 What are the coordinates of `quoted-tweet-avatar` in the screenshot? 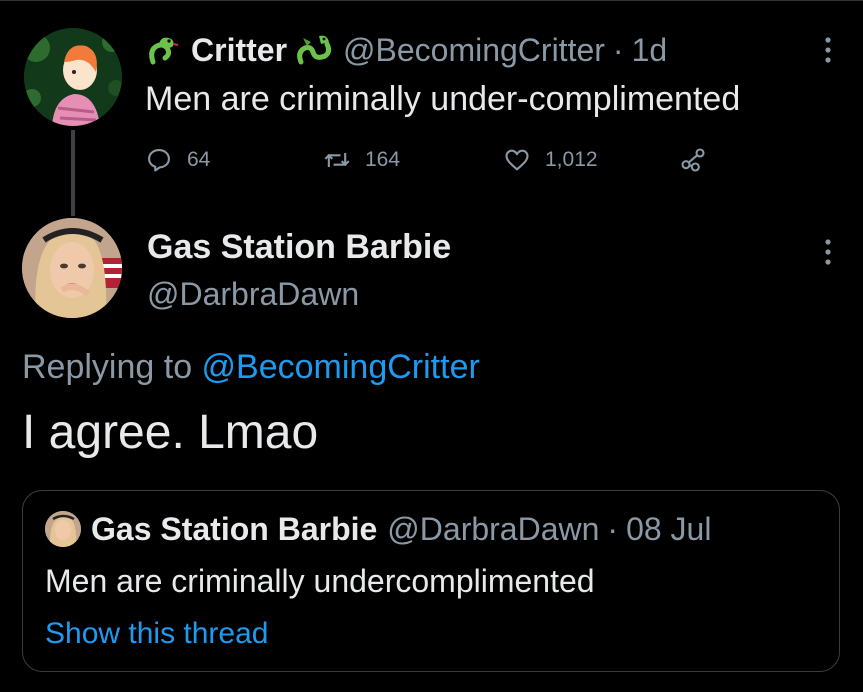 It's located at (63, 529).